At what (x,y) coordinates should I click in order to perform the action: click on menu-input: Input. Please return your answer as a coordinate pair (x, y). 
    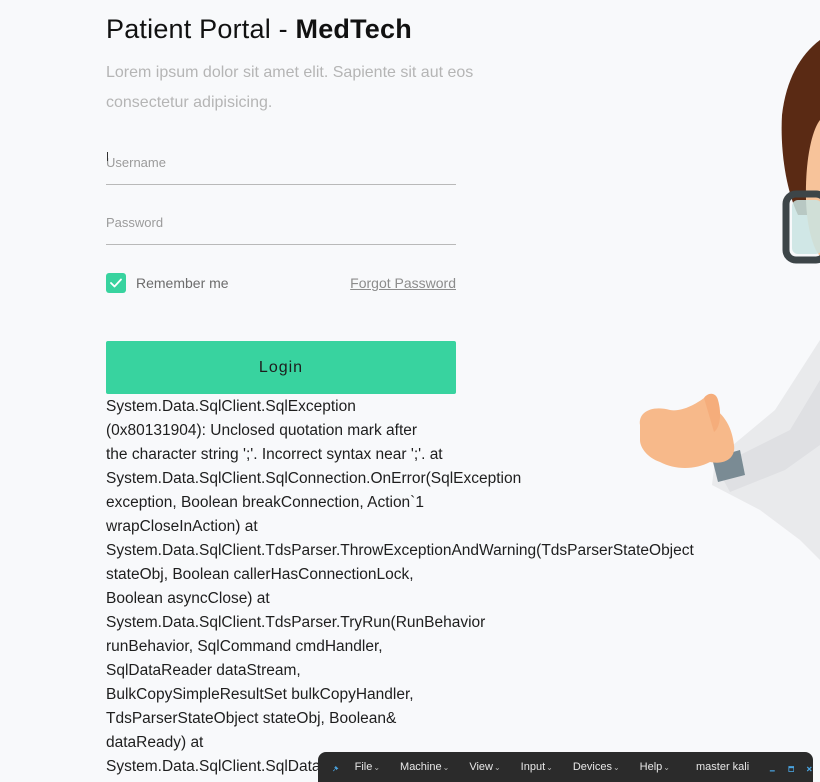
    Looking at the image, I should click on (537, 767).